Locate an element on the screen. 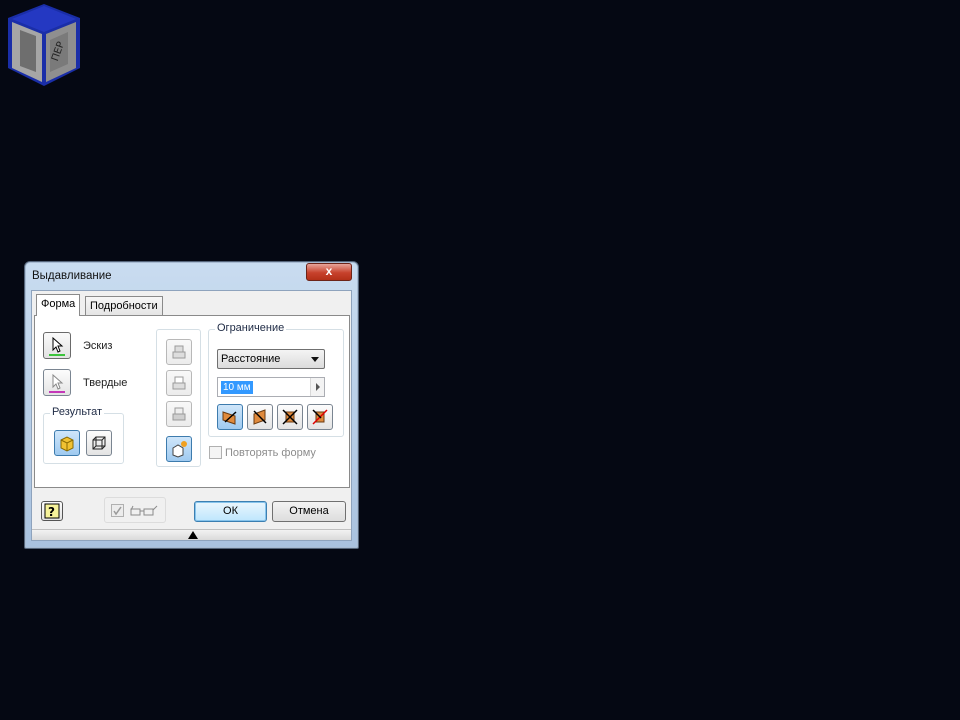  viewcube: ПЕР is located at coordinates (44, 45).